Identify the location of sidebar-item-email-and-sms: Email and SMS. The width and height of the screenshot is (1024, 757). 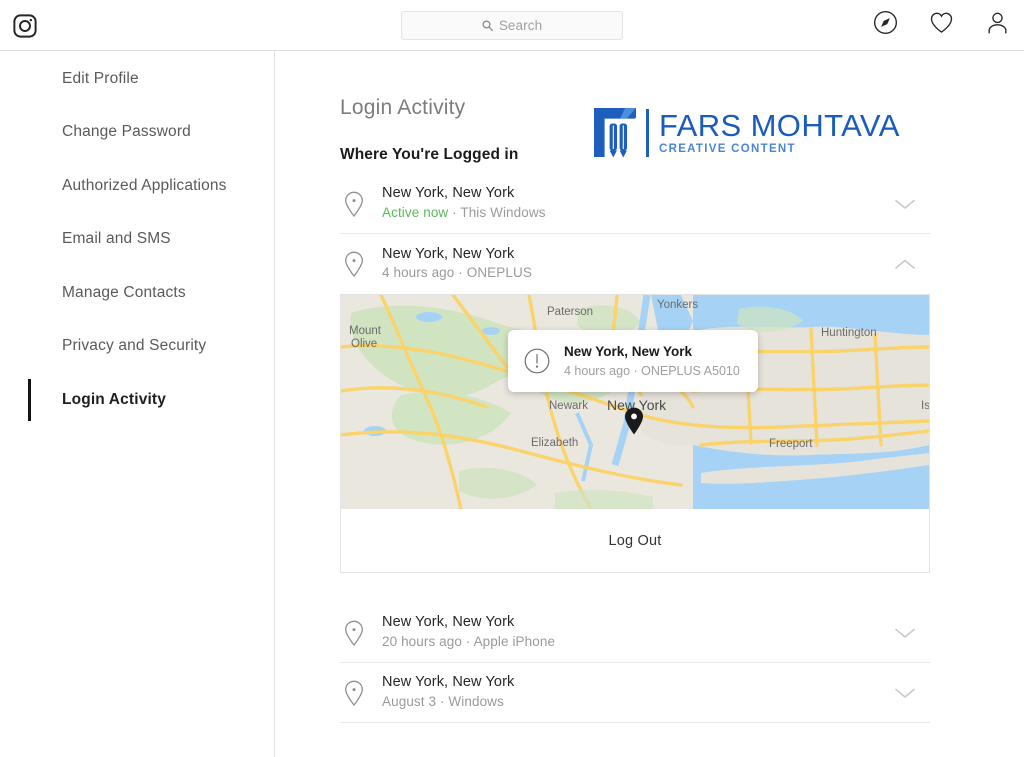
(151, 240).